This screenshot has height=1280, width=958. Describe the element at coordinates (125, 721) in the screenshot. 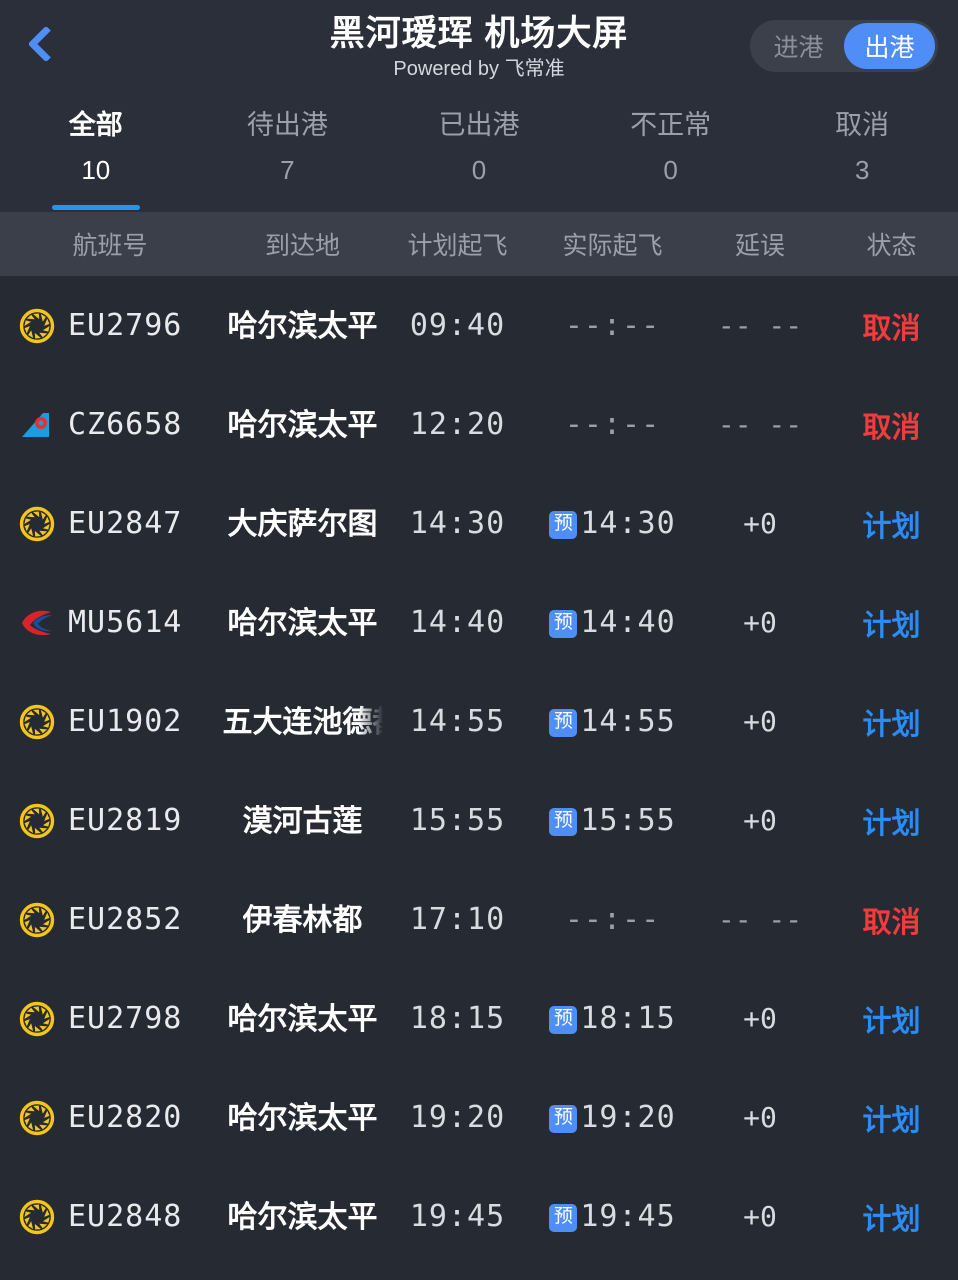

I see `flight-number: EU1902` at that location.